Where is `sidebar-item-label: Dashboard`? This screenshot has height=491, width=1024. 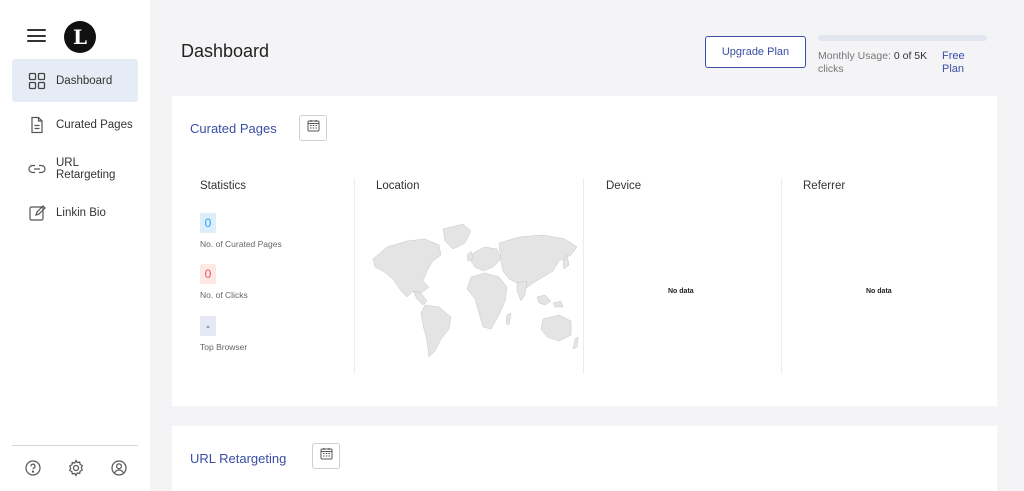
sidebar-item-label: Dashboard is located at coordinates (84, 80).